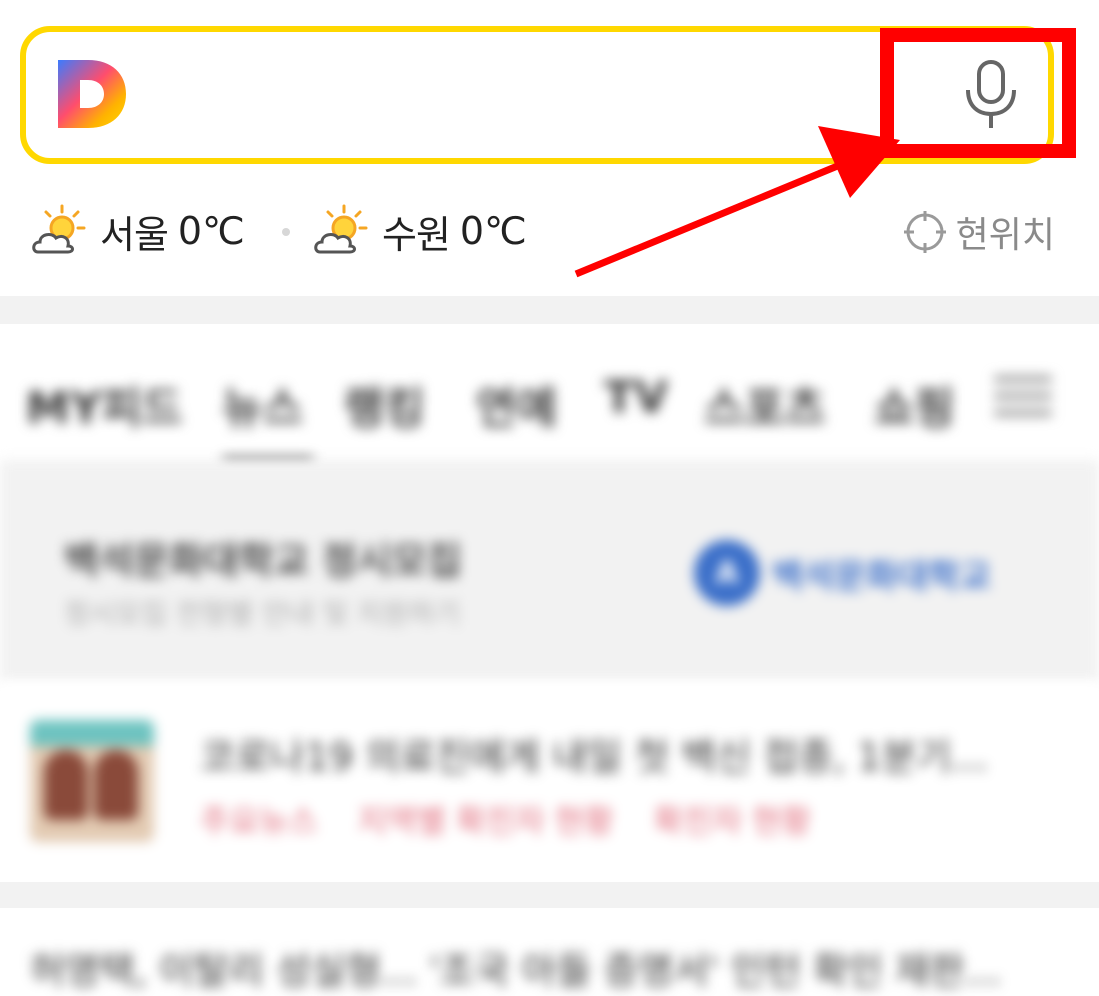 The height and width of the screenshot is (996, 1099). Describe the element at coordinates (262, 613) in the screenshot. I see `ad-subtitle: 정시모집 전형별 안내 및 지원하기` at that location.